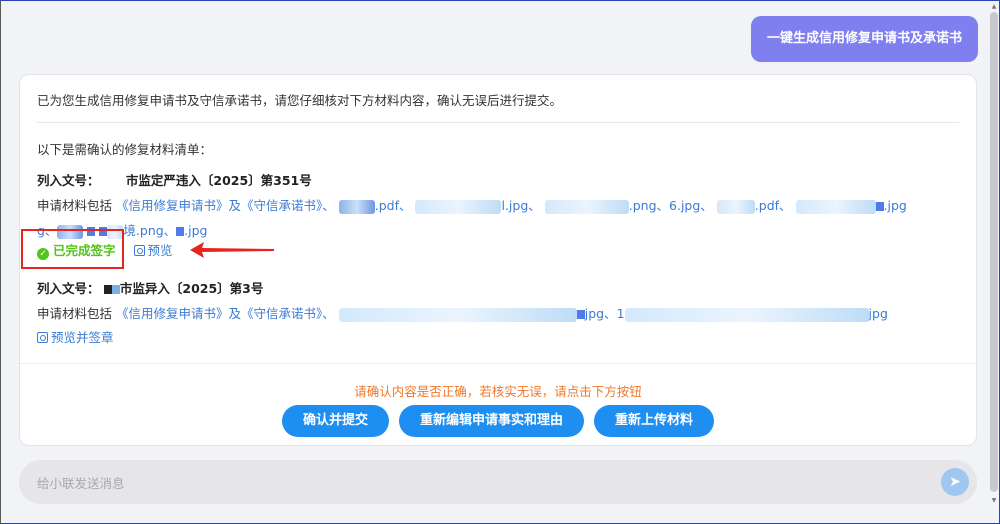 This screenshot has height=524, width=1000. What do you see at coordinates (864, 39) in the screenshot?
I see `user-message-bubble: 一键生成信用修复申请书及承诺书` at bounding box center [864, 39].